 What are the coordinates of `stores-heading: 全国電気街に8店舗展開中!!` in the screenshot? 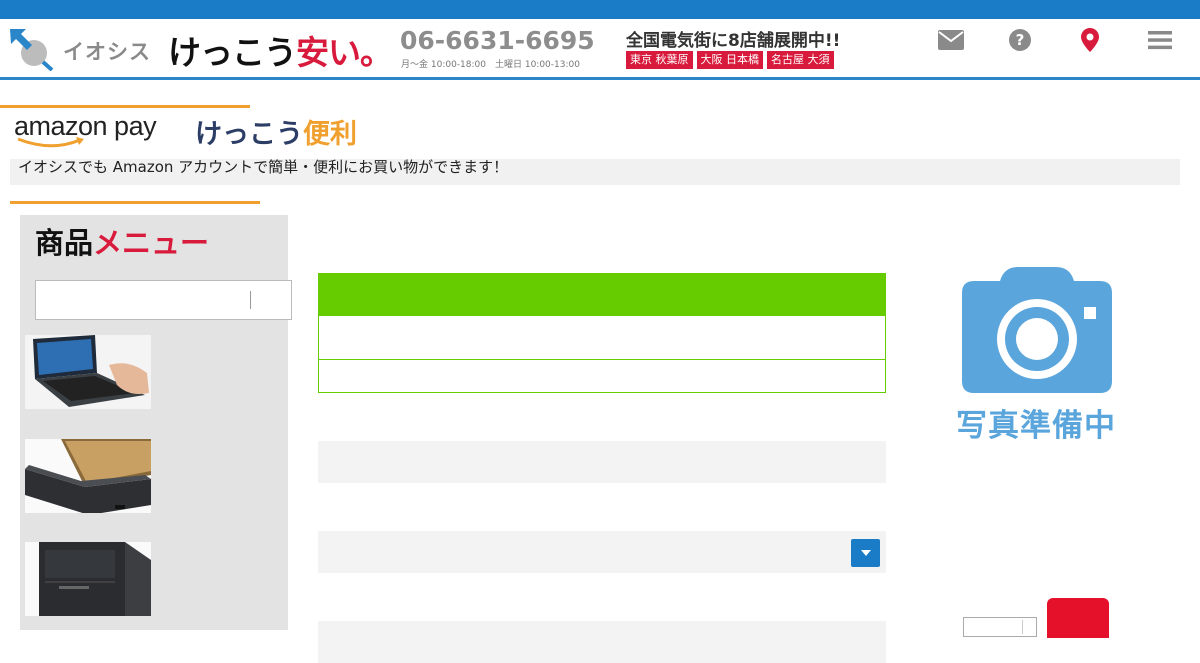 It's located at (733, 41).